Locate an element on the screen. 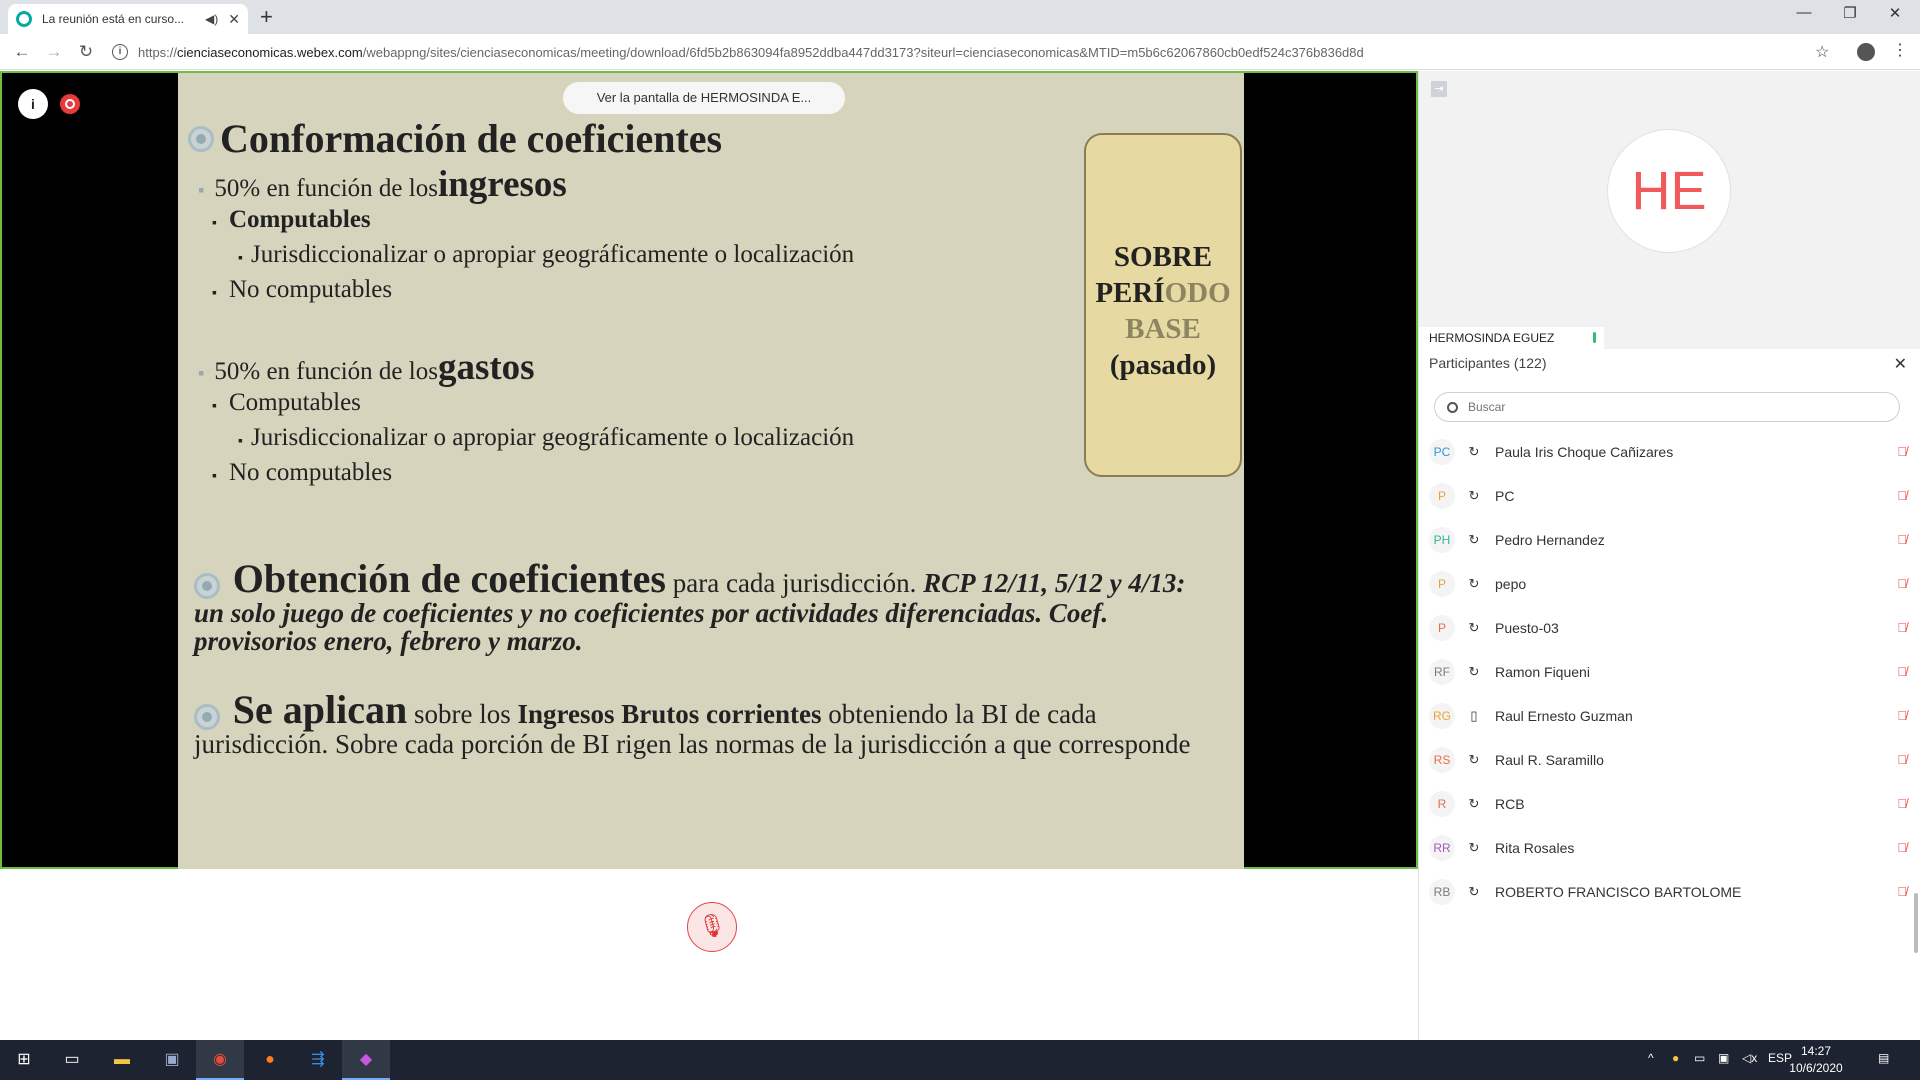 This screenshot has height=1080, width=1920. slide-sub-computables-bold: ▪ Computables is located at coordinates (291, 219).